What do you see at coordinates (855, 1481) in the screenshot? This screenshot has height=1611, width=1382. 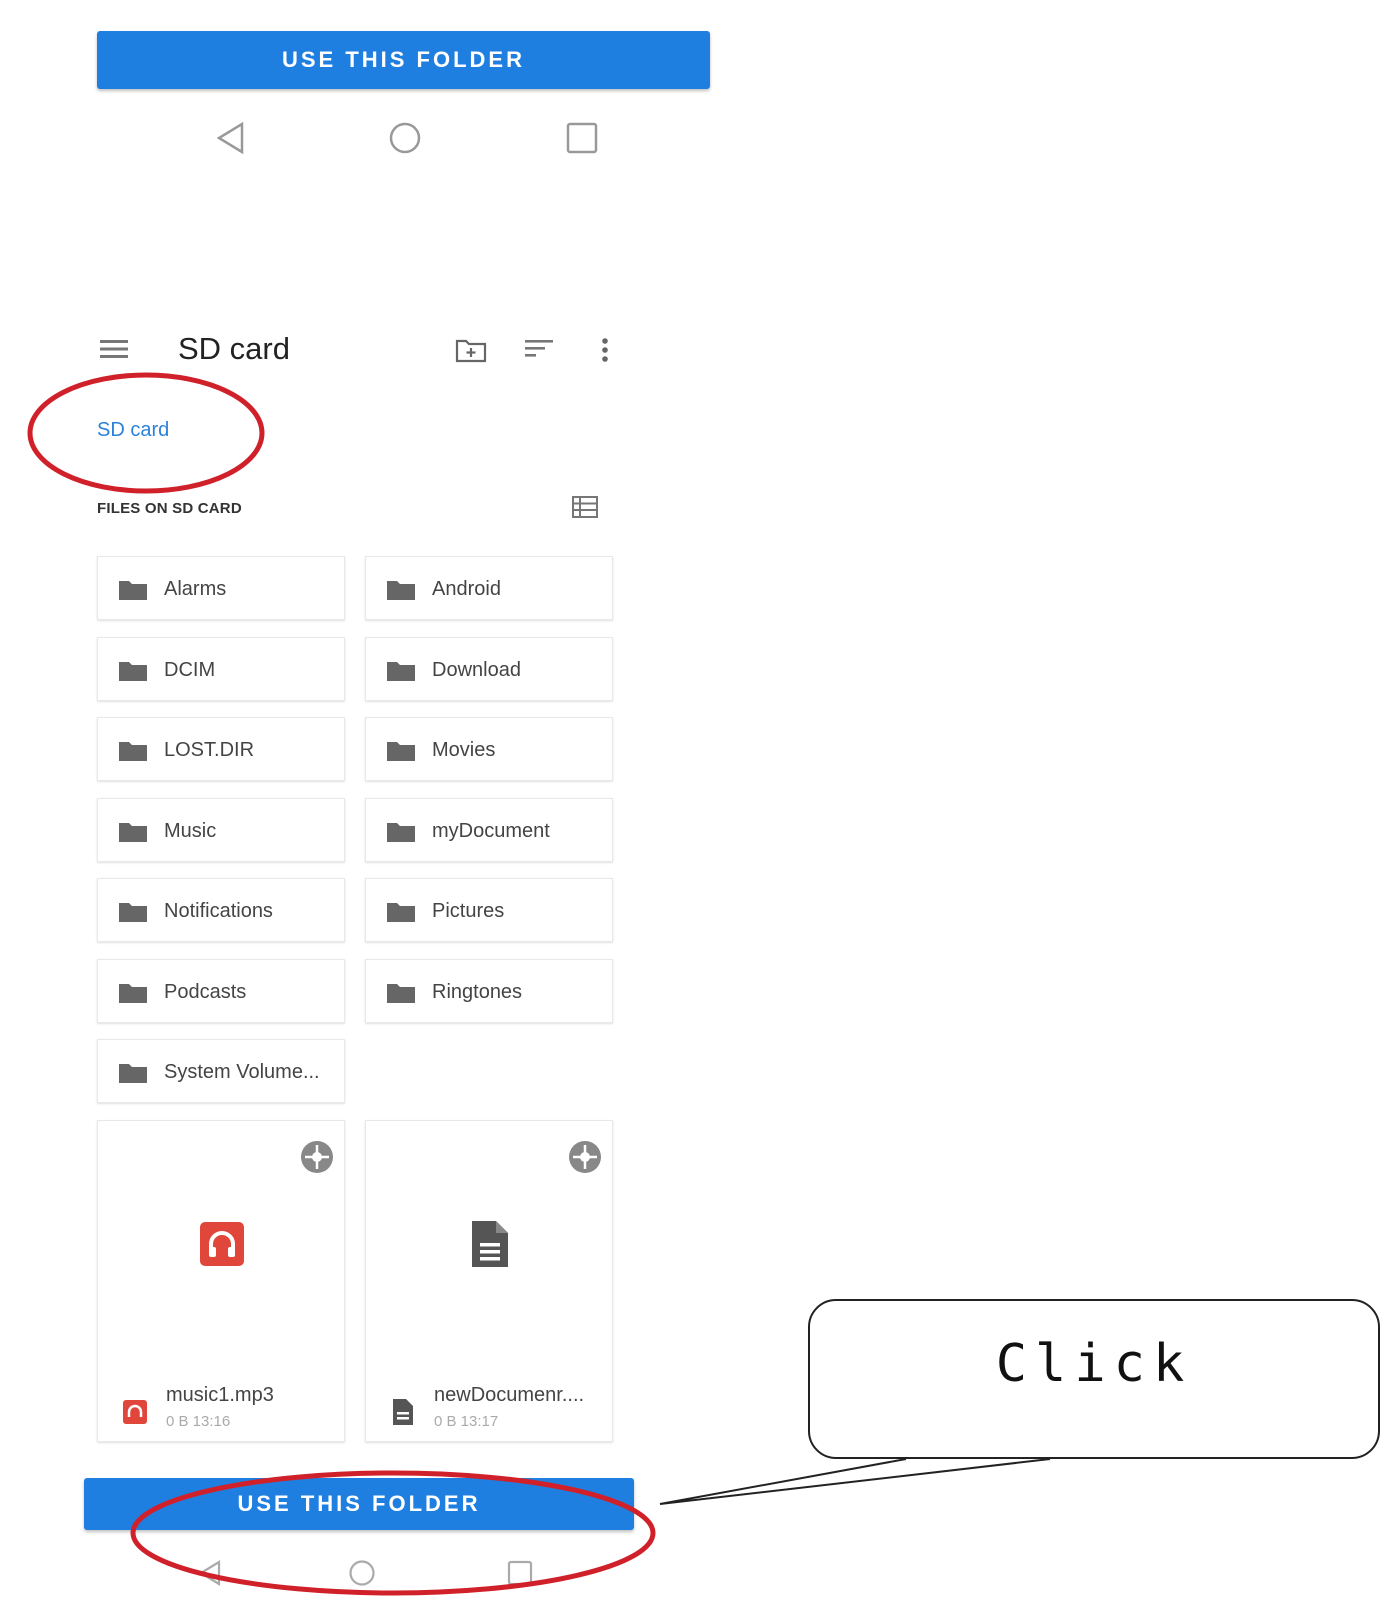 I see `callout-pointer` at bounding box center [855, 1481].